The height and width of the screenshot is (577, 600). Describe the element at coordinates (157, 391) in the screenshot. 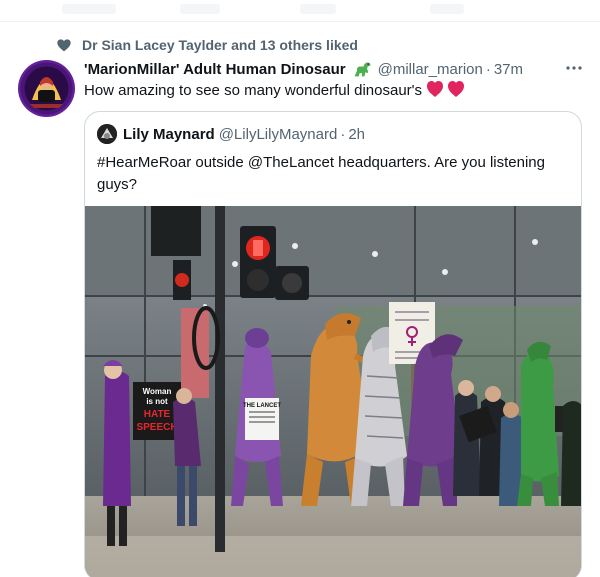

I see `sign-line-1: Woman` at that location.